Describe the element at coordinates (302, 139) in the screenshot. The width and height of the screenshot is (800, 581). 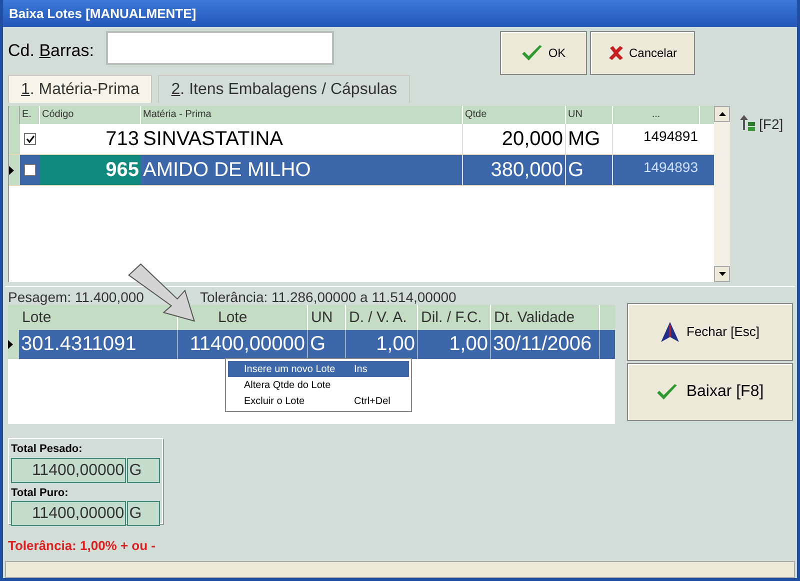
I see `table-cell: SINVASTATINA` at that location.